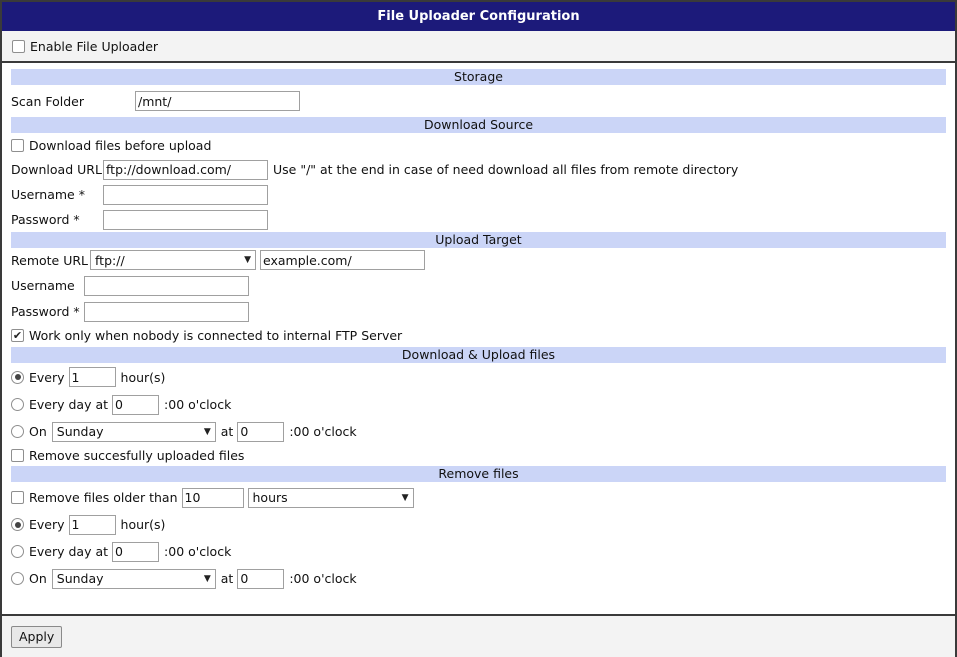 Image resolution: width=957 pixels, height=657 pixels. I want to click on remove-uploaded-label: Remove succesfully uploaded files, so click(137, 455).